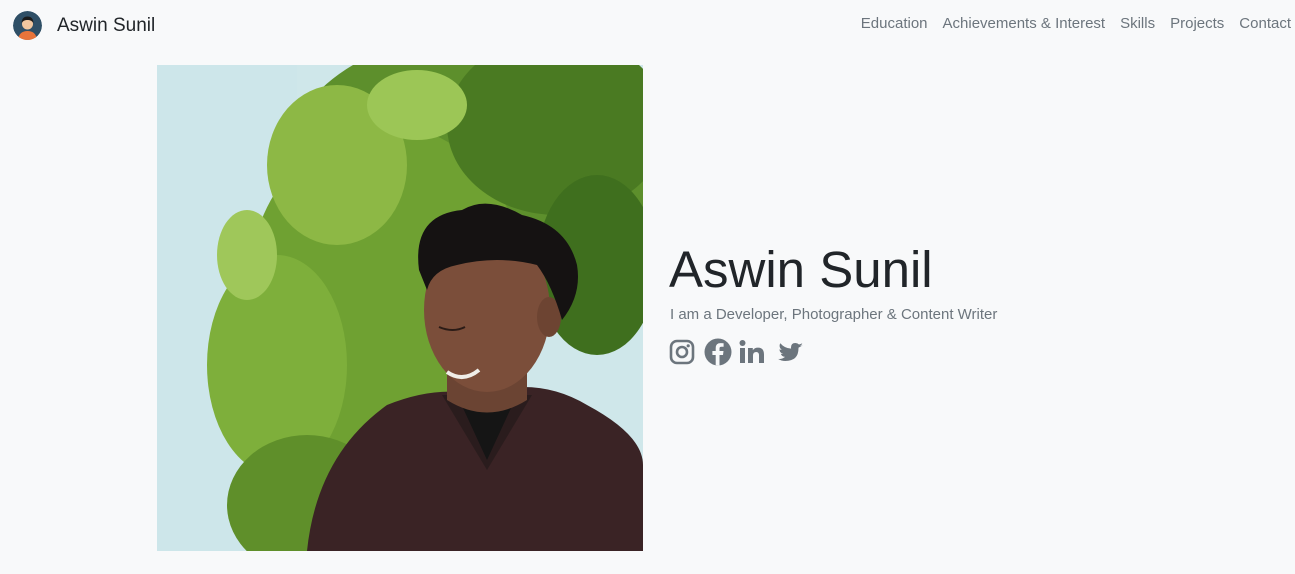 The height and width of the screenshot is (574, 1295). Describe the element at coordinates (788, 352) in the screenshot. I see `twitter-icon` at that location.